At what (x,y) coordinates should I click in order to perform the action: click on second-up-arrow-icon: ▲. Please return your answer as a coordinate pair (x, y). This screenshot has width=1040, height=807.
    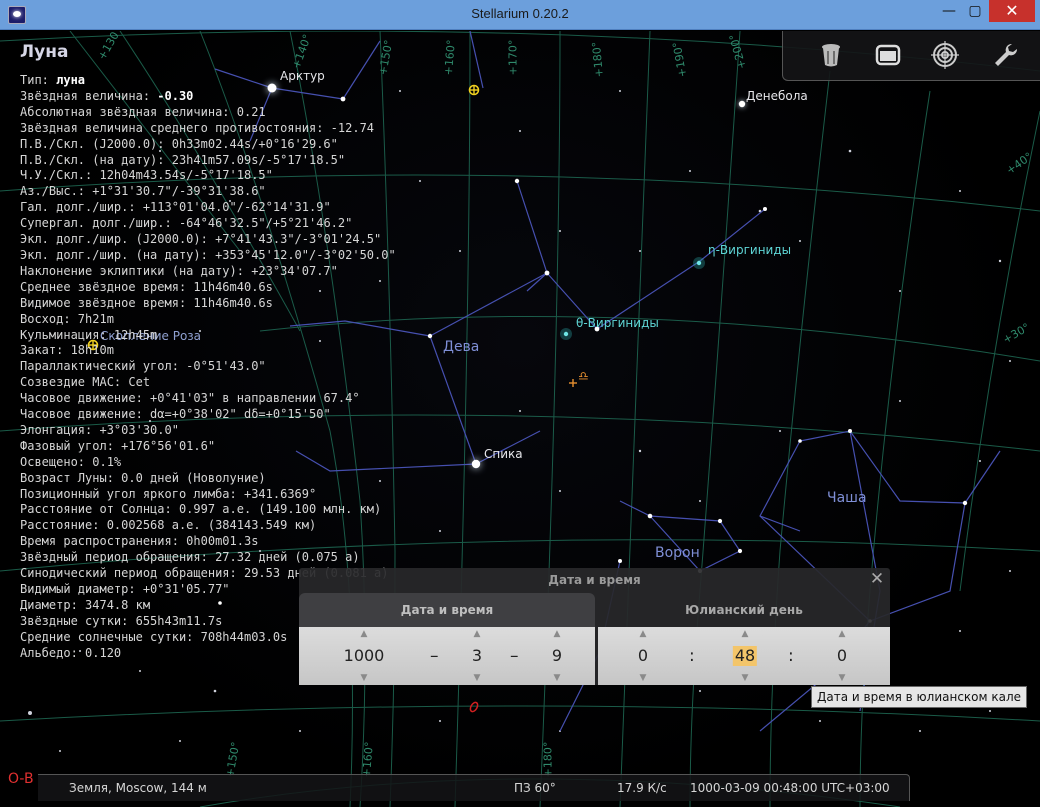
    Looking at the image, I should click on (842, 634).